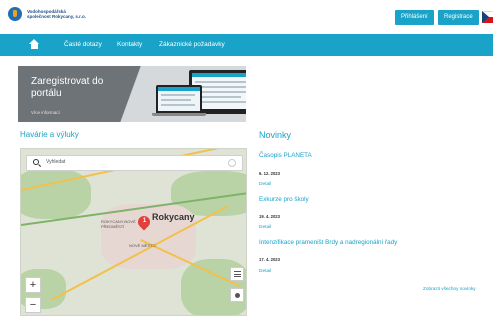 The width and height of the screenshot is (493, 316). I want to click on search-icon, so click(37, 163).